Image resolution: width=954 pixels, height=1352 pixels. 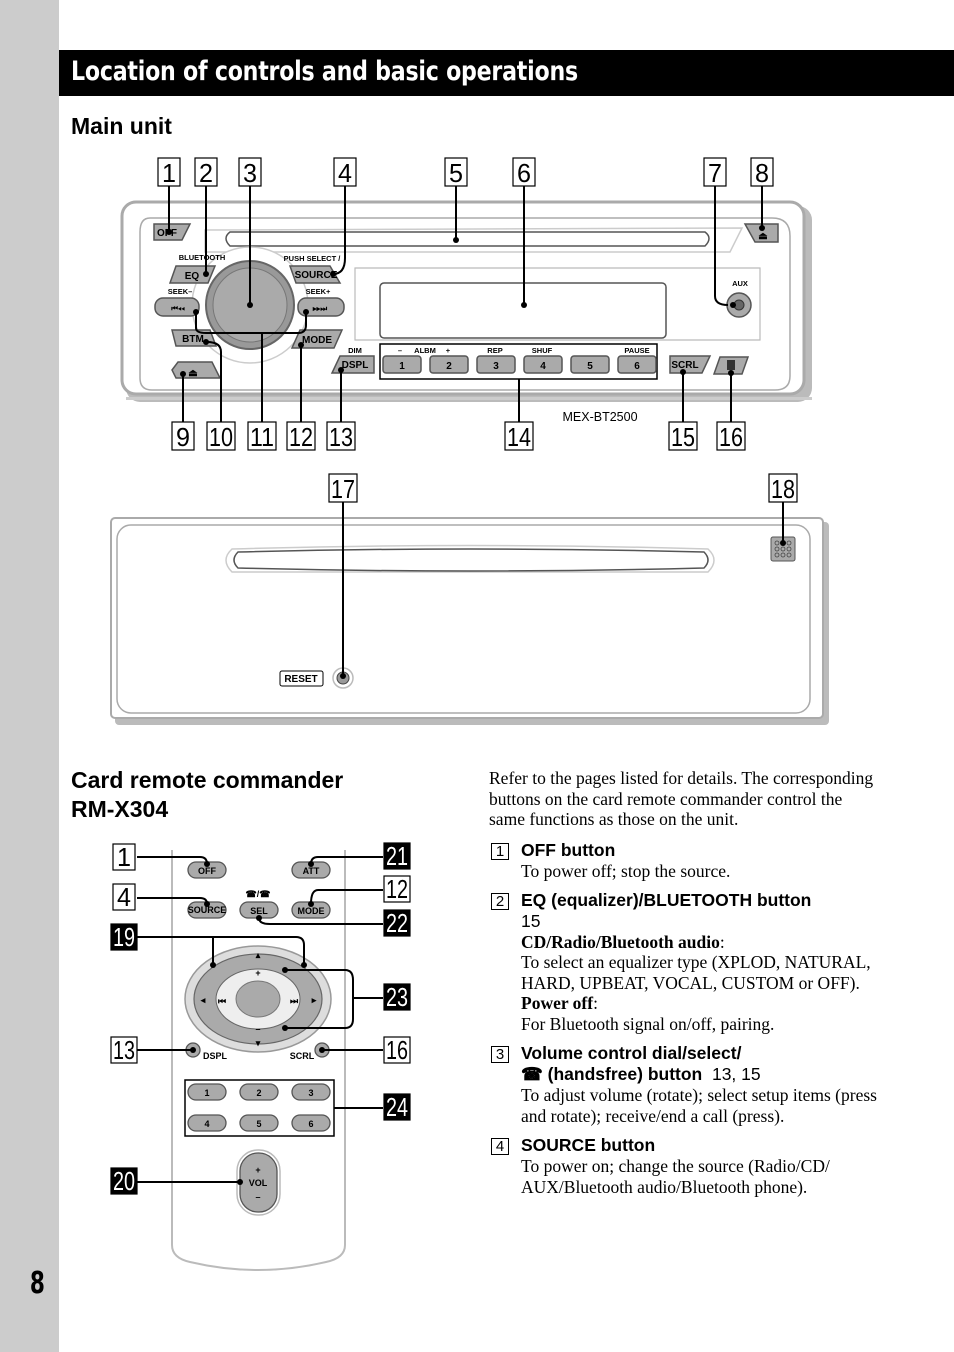 I want to click on preset-button-3: 3, so click(x=496, y=364).